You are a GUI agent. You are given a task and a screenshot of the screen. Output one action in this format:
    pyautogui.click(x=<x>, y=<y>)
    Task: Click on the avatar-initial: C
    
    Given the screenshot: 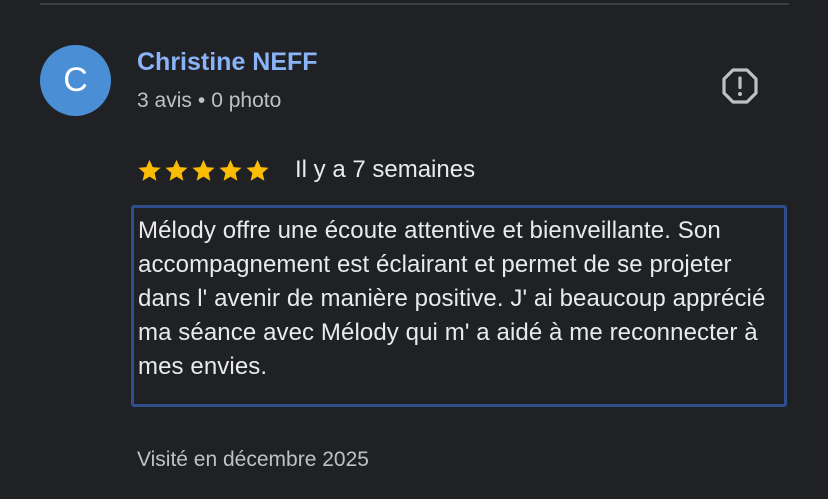 What is the action you would take?
    pyautogui.click(x=75, y=80)
    